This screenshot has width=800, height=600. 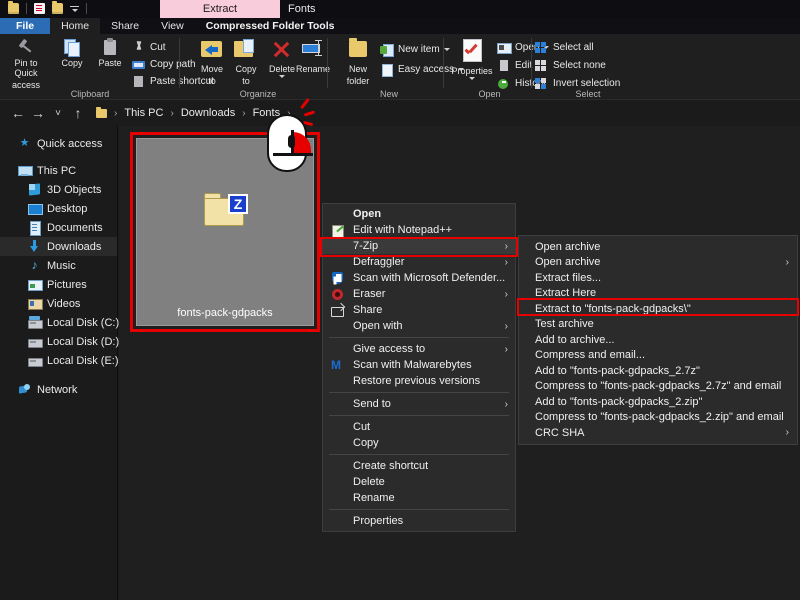 I want to click on new-item-button: New item, so click(x=415, y=49).